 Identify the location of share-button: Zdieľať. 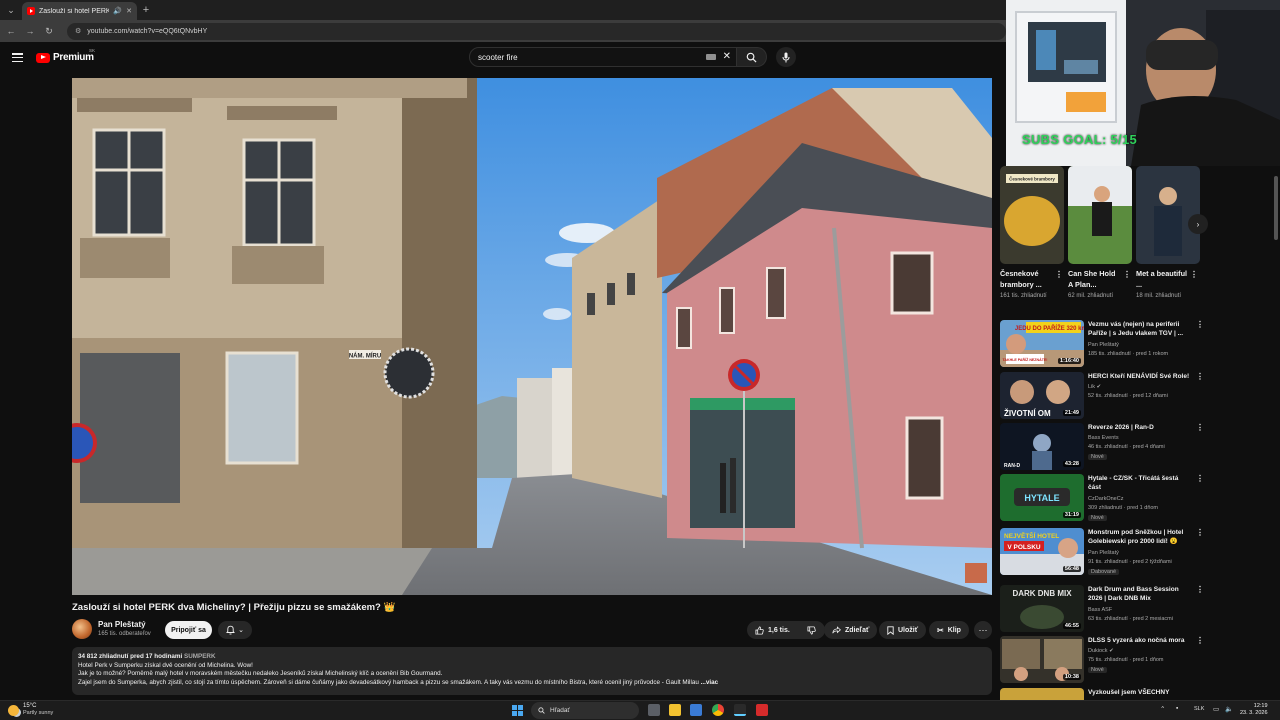
(851, 630).